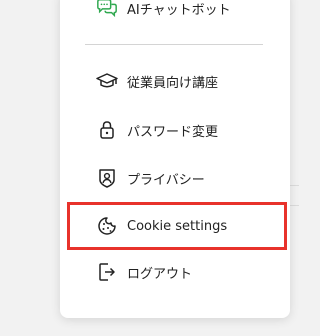  I want to click on menu-item-employee-courses: 従業員向け講座, so click(157, 81).